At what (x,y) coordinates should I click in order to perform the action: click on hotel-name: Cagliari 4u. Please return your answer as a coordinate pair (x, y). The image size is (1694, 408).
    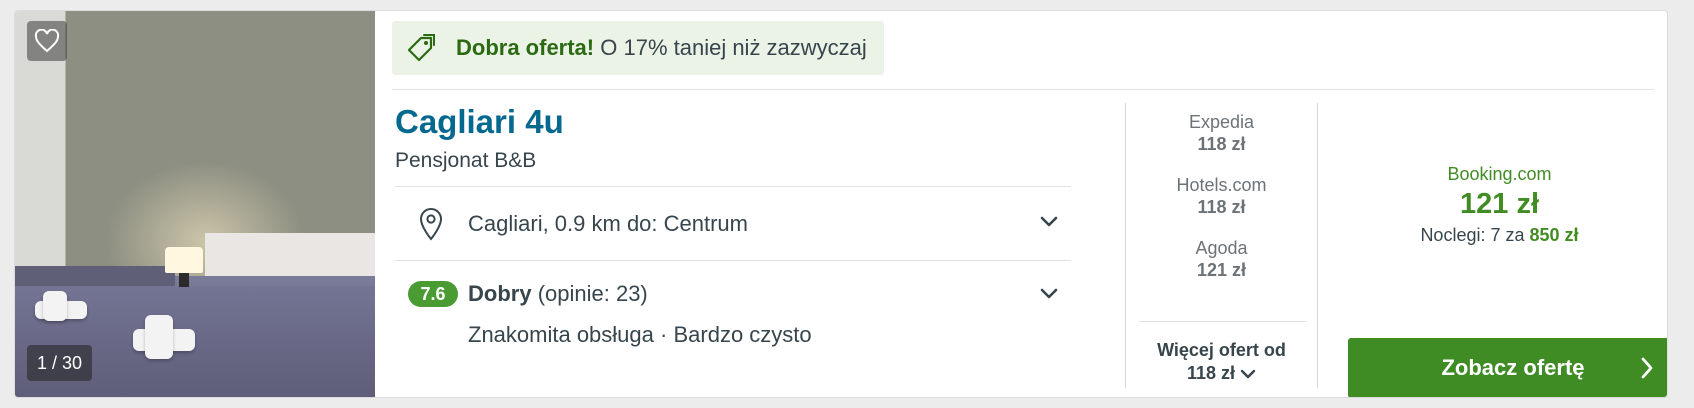
    Looking at the image, I should click on (479, 122).